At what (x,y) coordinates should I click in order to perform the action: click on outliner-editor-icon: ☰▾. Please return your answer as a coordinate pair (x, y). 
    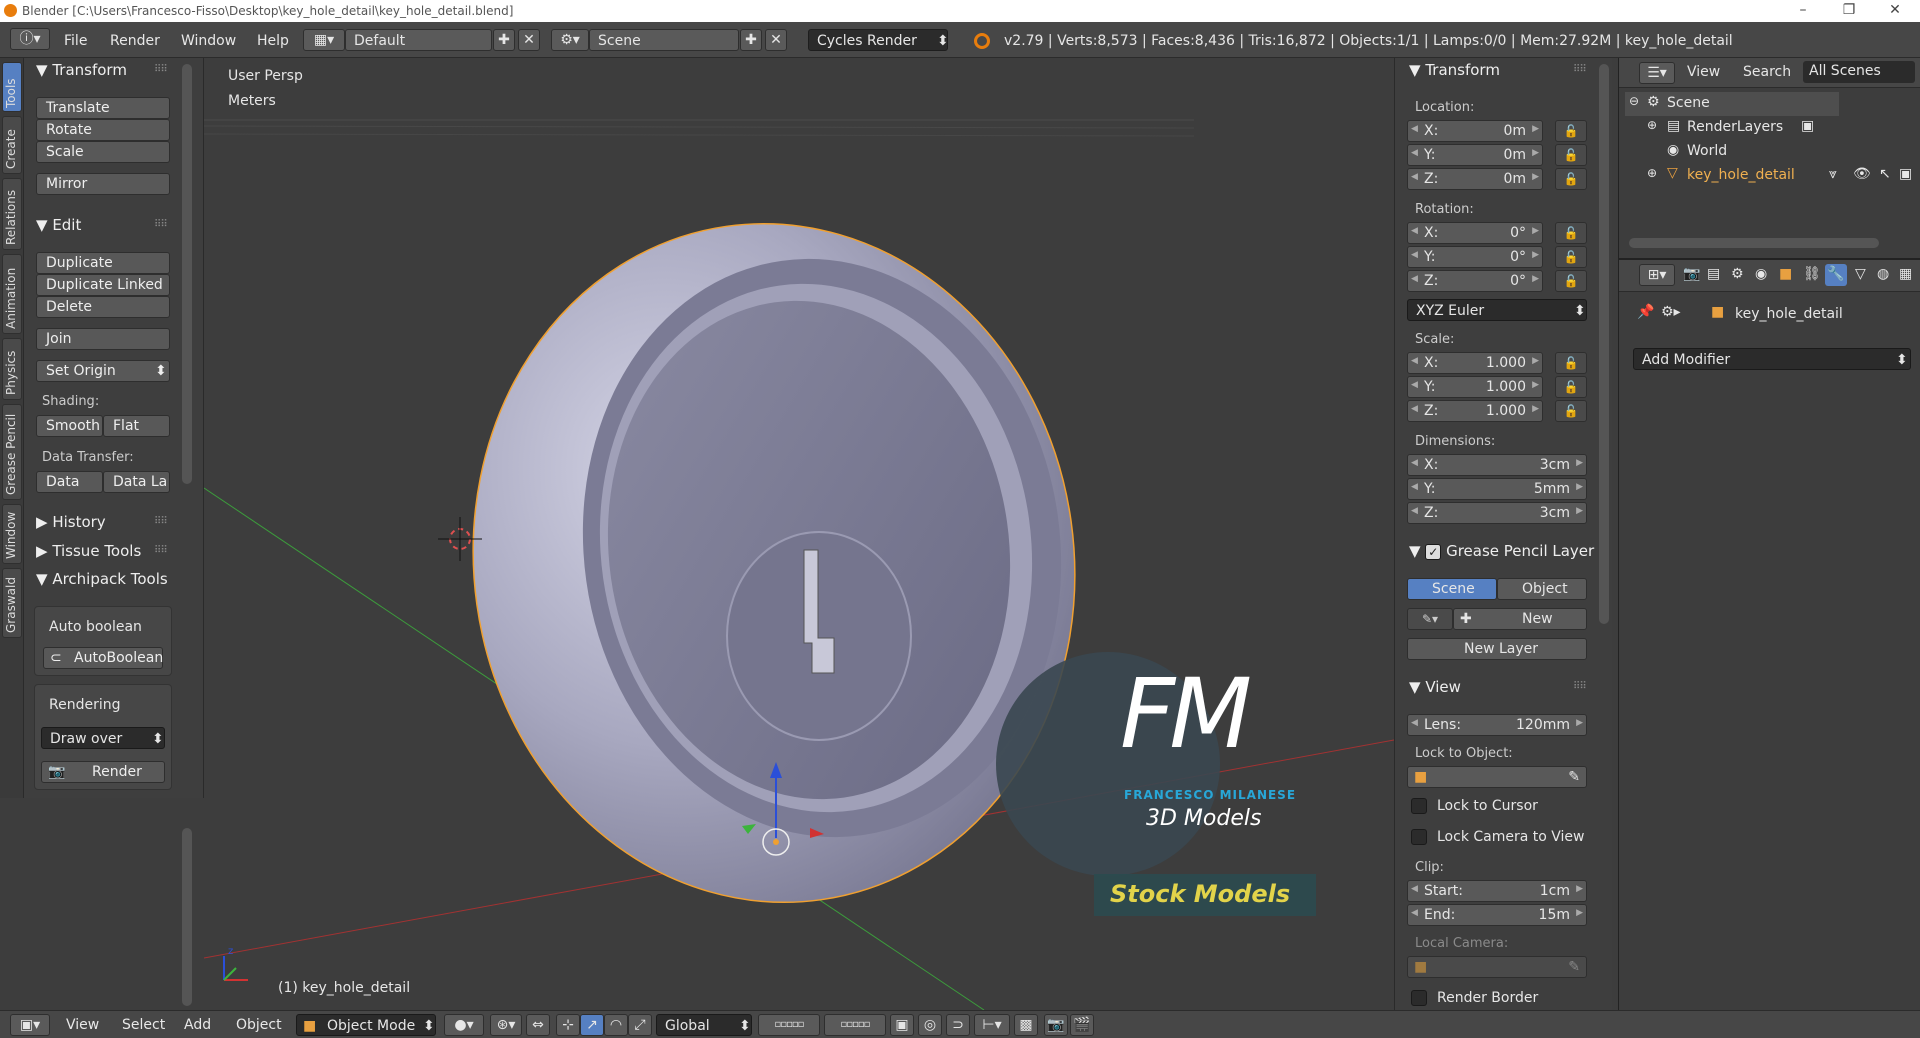
    Looking at the image, I should click on (1657, 73).